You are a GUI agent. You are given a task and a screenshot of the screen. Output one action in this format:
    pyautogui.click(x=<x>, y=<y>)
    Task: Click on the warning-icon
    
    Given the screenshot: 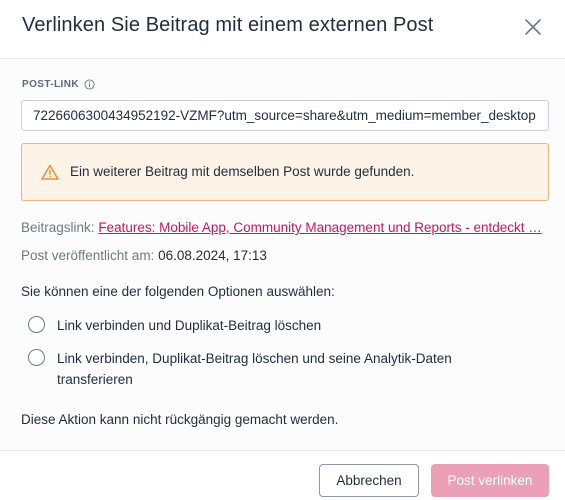 What is the action you would take?
    pyautogui.click(x=50, y=172)
    